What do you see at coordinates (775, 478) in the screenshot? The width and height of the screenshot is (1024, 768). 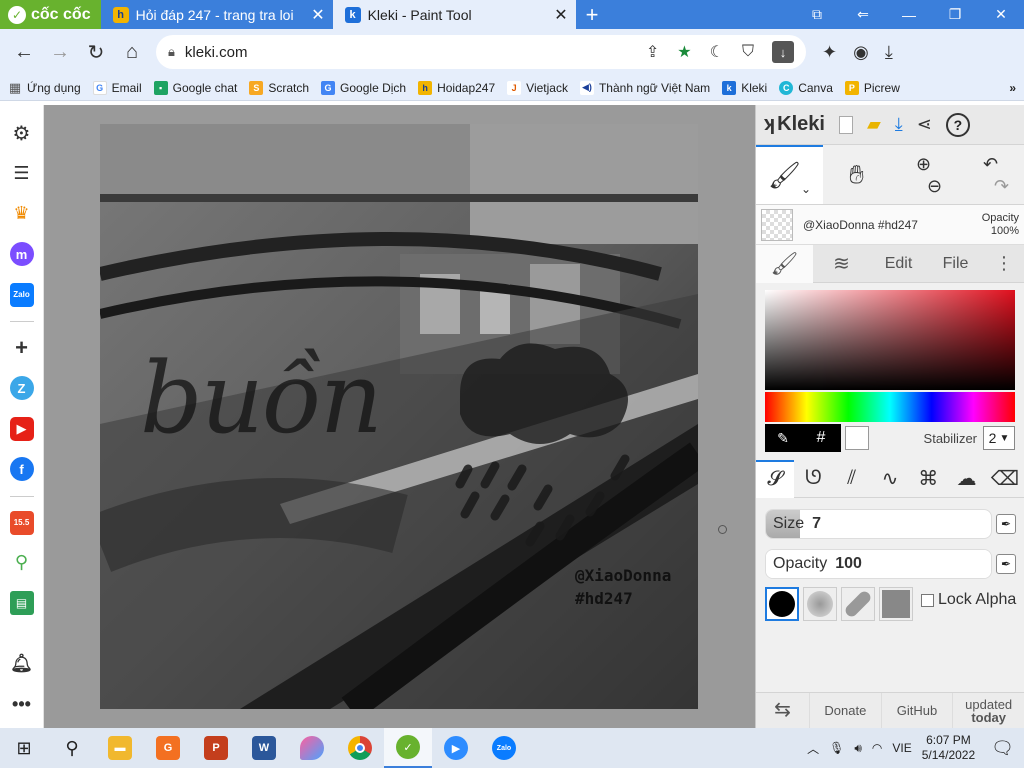 I see `pen-brush-button: 𝓢` at bounding box center [775, 478].